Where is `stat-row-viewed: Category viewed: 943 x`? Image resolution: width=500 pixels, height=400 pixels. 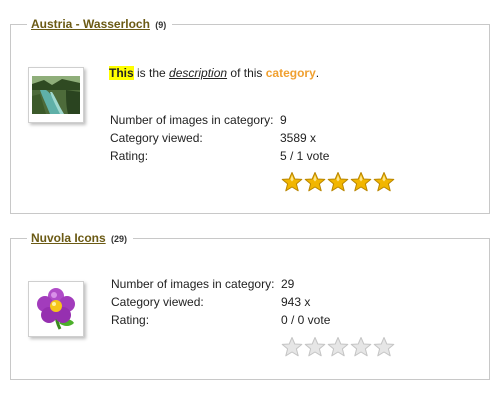
stat-row-viewed: Category viewed: 943 x is located at coordinates (220, 302).